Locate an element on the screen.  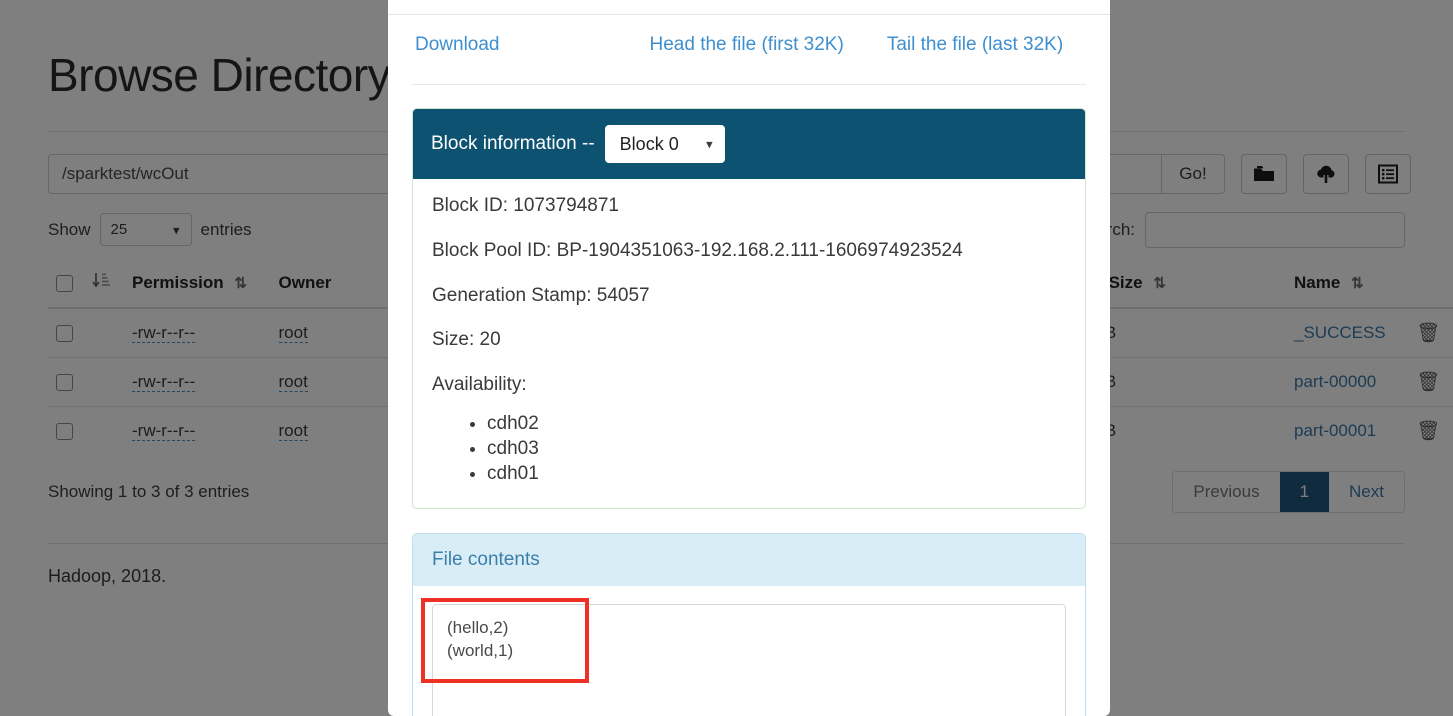
file-contents-body: (hello,2) (world,1) is located at coordinates (749, 651).